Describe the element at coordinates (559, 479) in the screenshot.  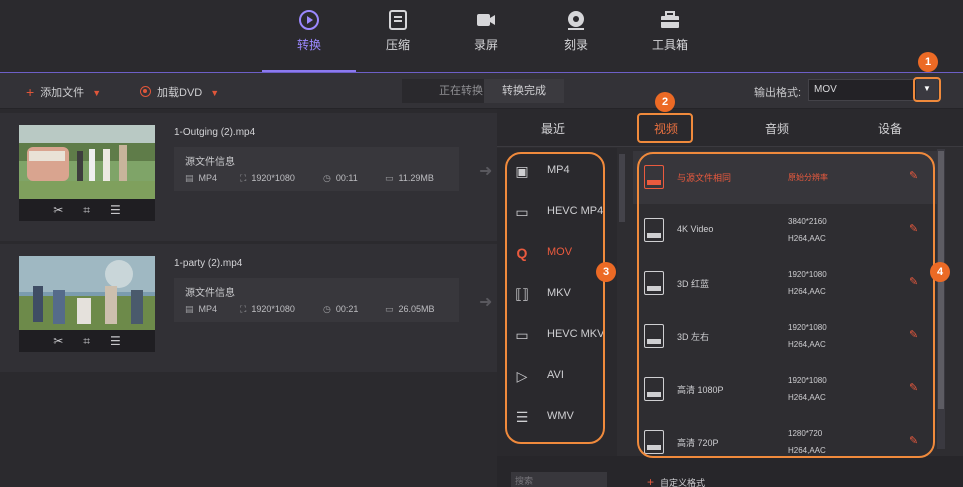
I see `format-search-input: 搜索` at that location.